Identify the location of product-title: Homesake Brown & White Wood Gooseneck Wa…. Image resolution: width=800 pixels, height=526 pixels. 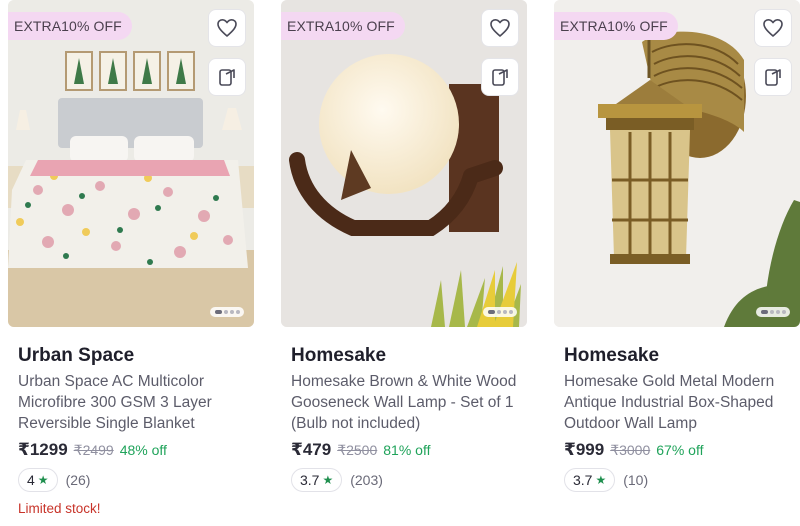
(409, 402).